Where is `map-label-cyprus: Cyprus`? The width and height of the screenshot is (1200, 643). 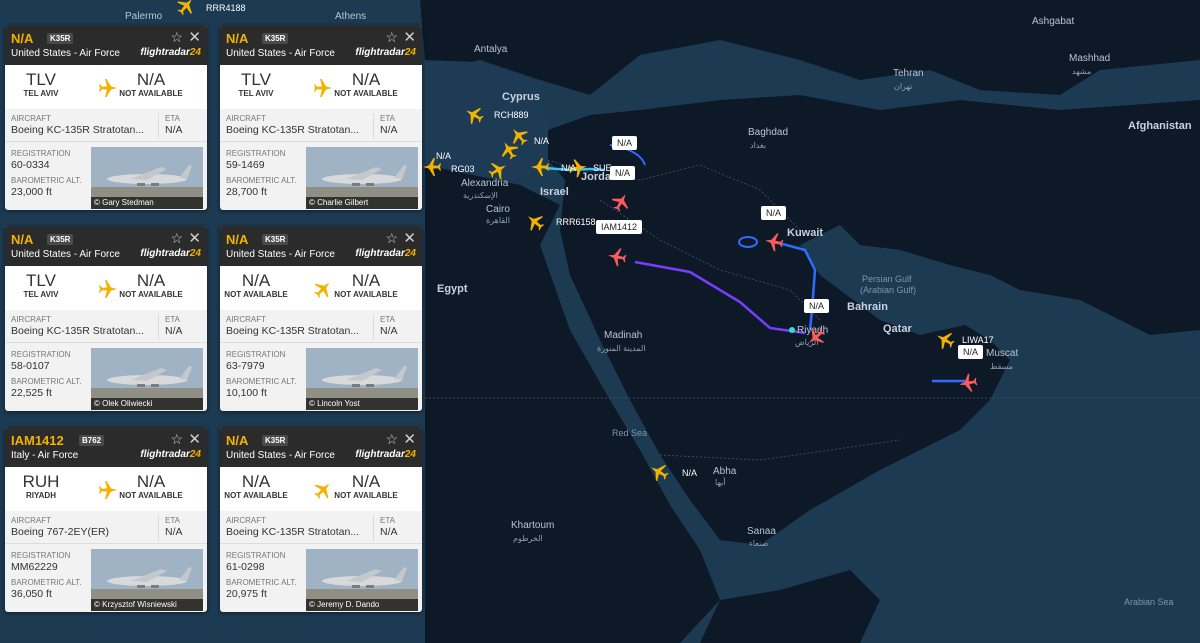 map-label-cyprus: Cyprus is located at coordinates (521, 97).